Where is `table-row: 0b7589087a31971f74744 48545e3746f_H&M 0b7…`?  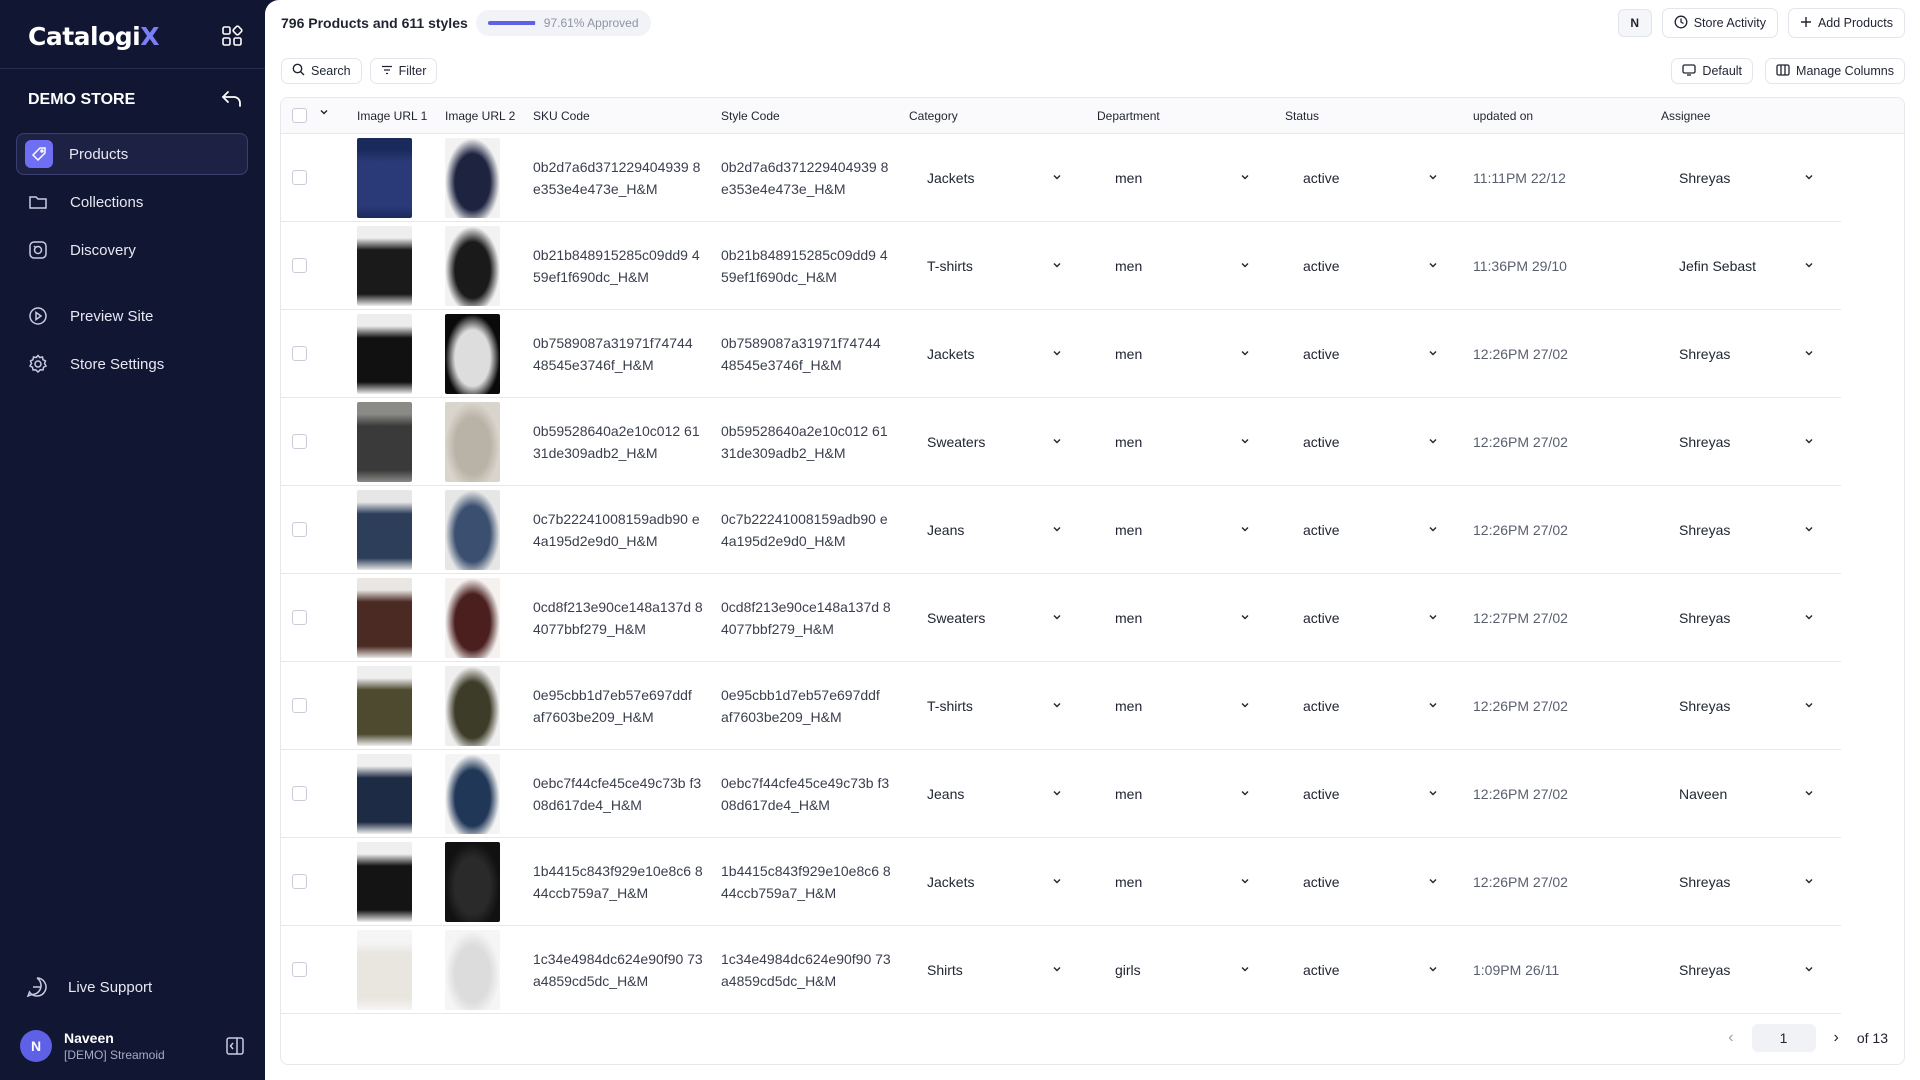 table-row: 0b7589087a31971f74744 48545e3746f_H&M 0b7… is located at coordinates (1061, 354).